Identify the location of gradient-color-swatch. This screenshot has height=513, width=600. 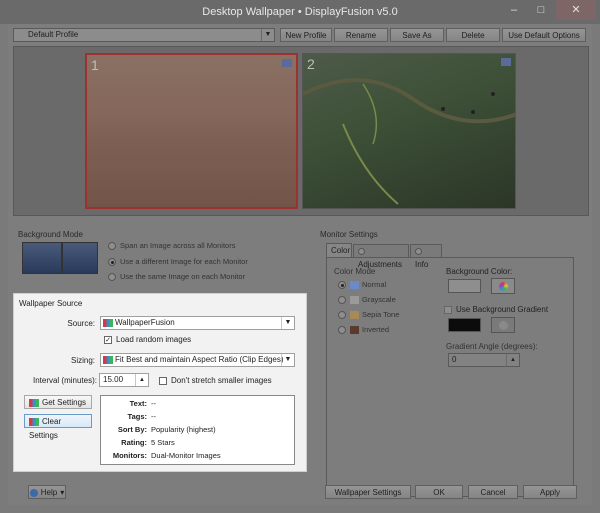
(464, 325).